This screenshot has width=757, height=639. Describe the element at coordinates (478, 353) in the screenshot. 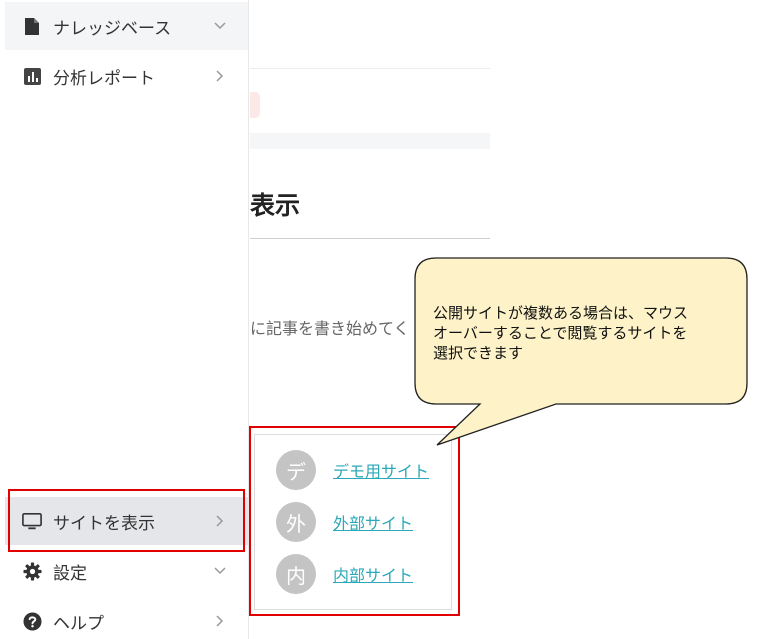

I see `callout-line: 選択できます` at that location.